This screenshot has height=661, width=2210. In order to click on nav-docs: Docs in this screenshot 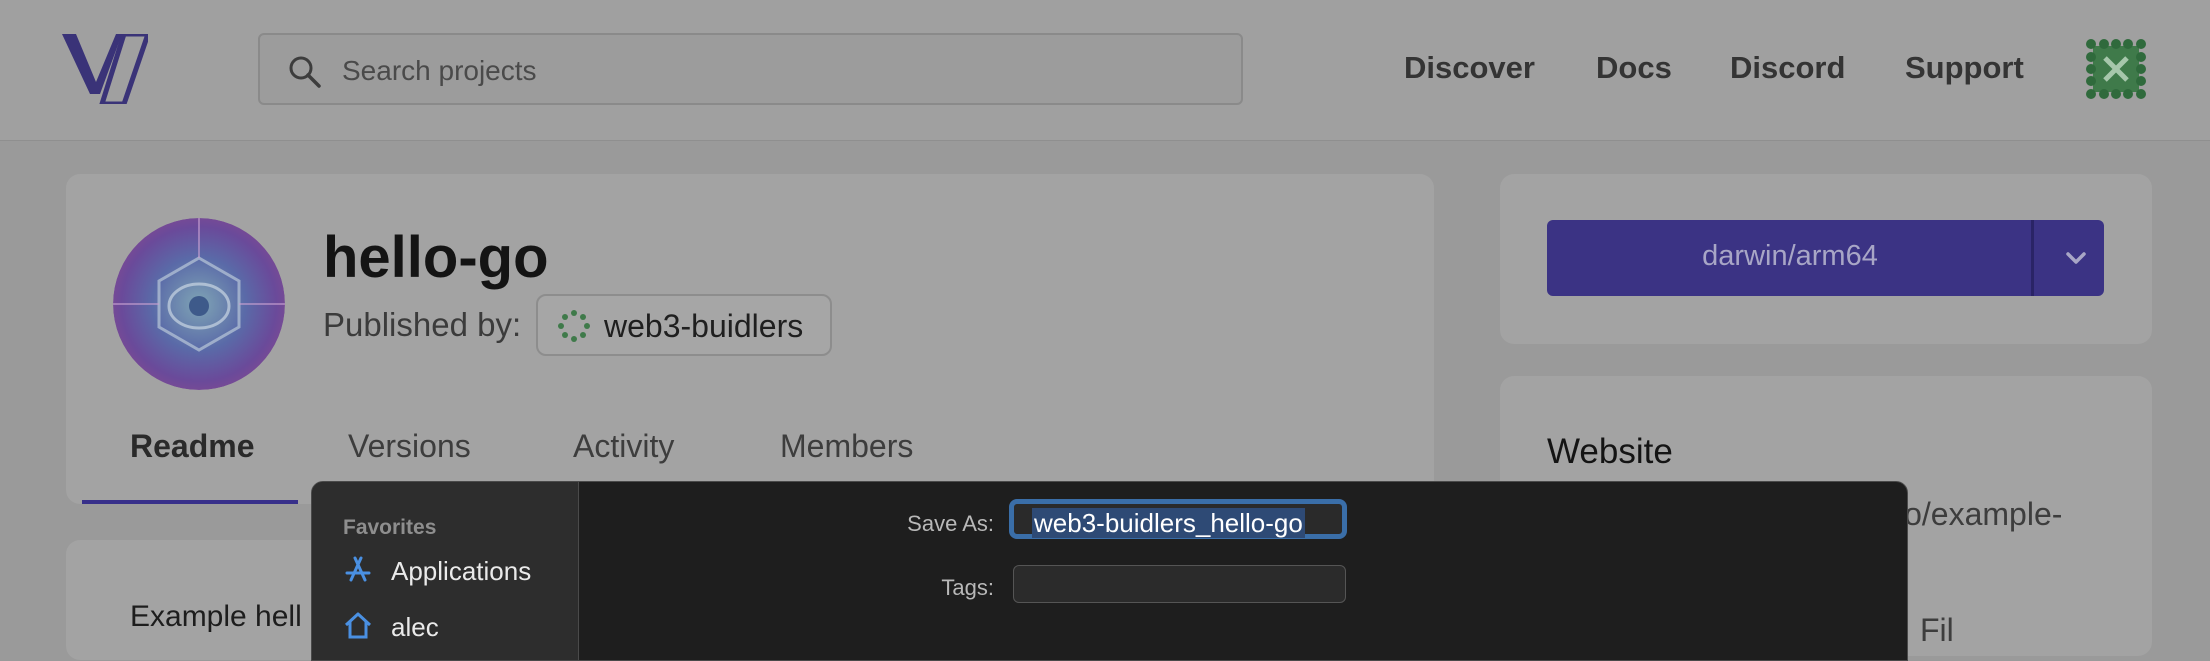, I will do `click(1634, 68)`.